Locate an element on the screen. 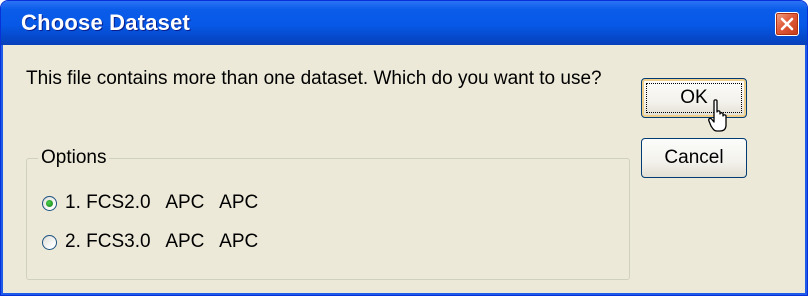  radio-option-1-label: 1. FCS2.0 APC APC is located at coordinates (162, 202).